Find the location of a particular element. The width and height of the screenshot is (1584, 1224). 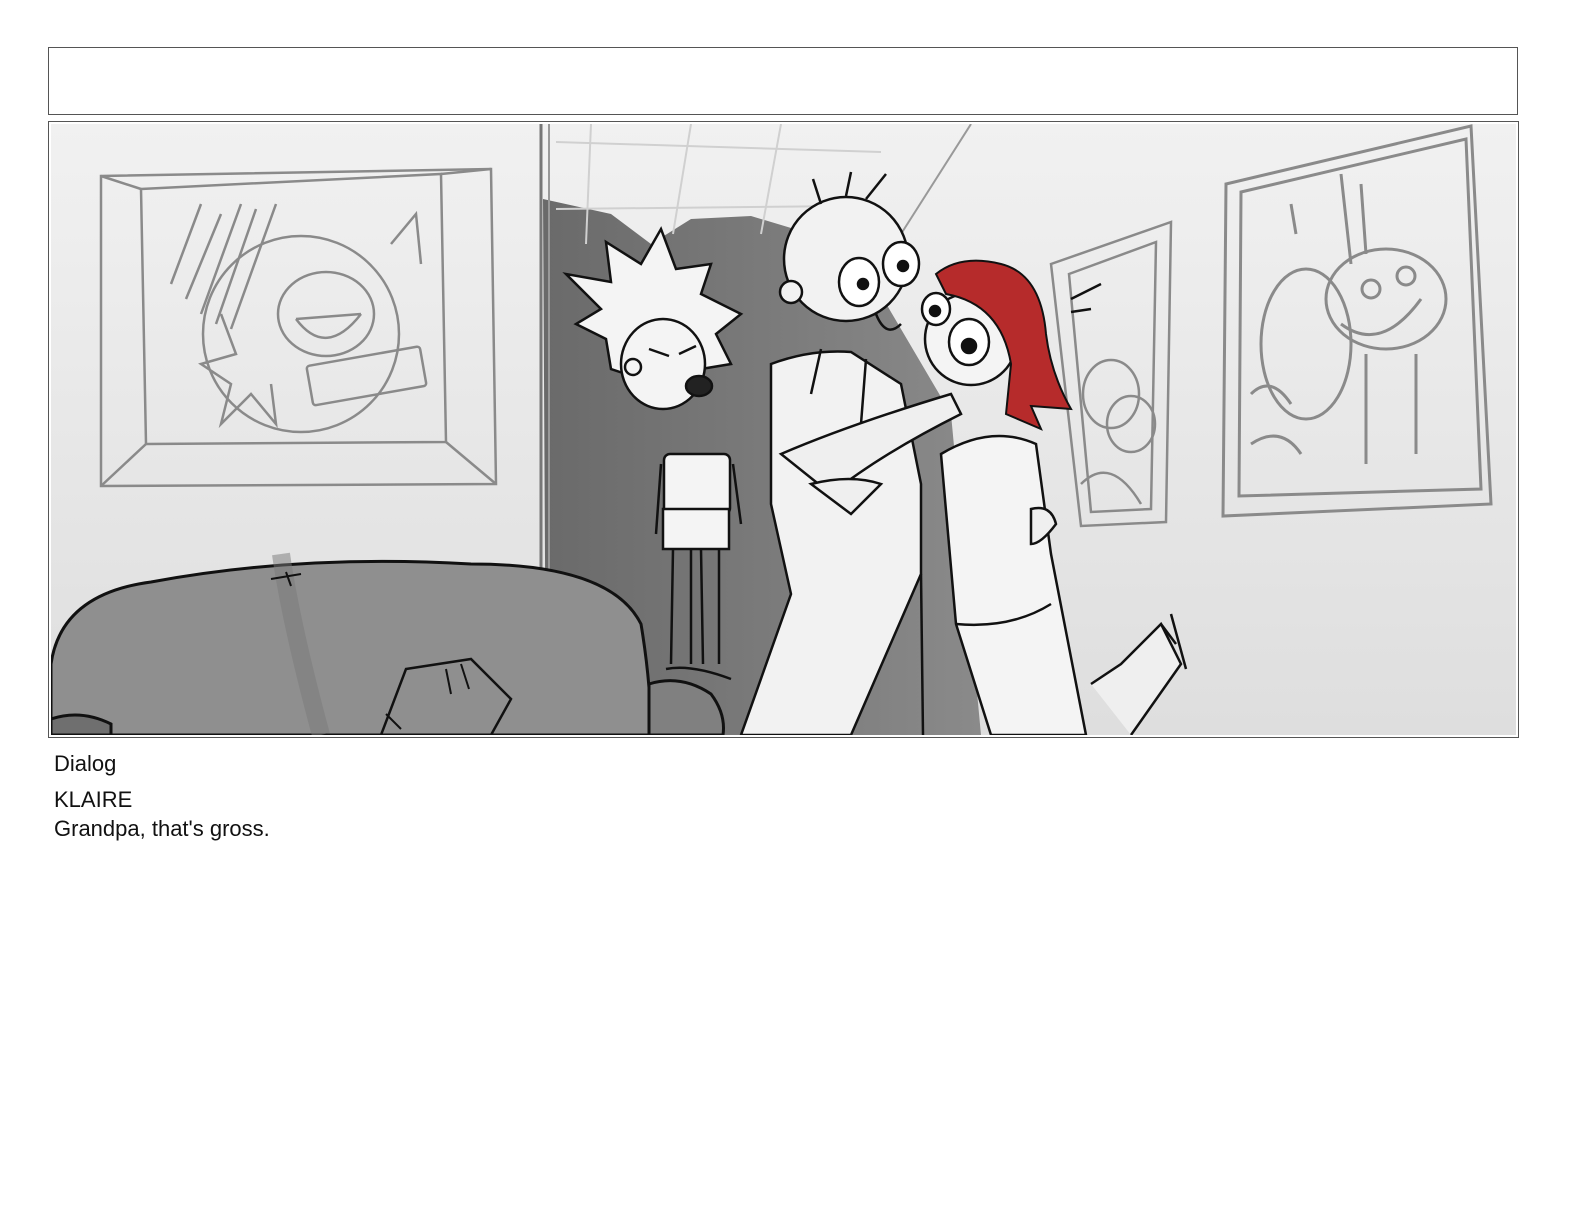

dialog-section: Dialog KLAIRE Grandpa, that's gross. is located at coordinates (784, 797).